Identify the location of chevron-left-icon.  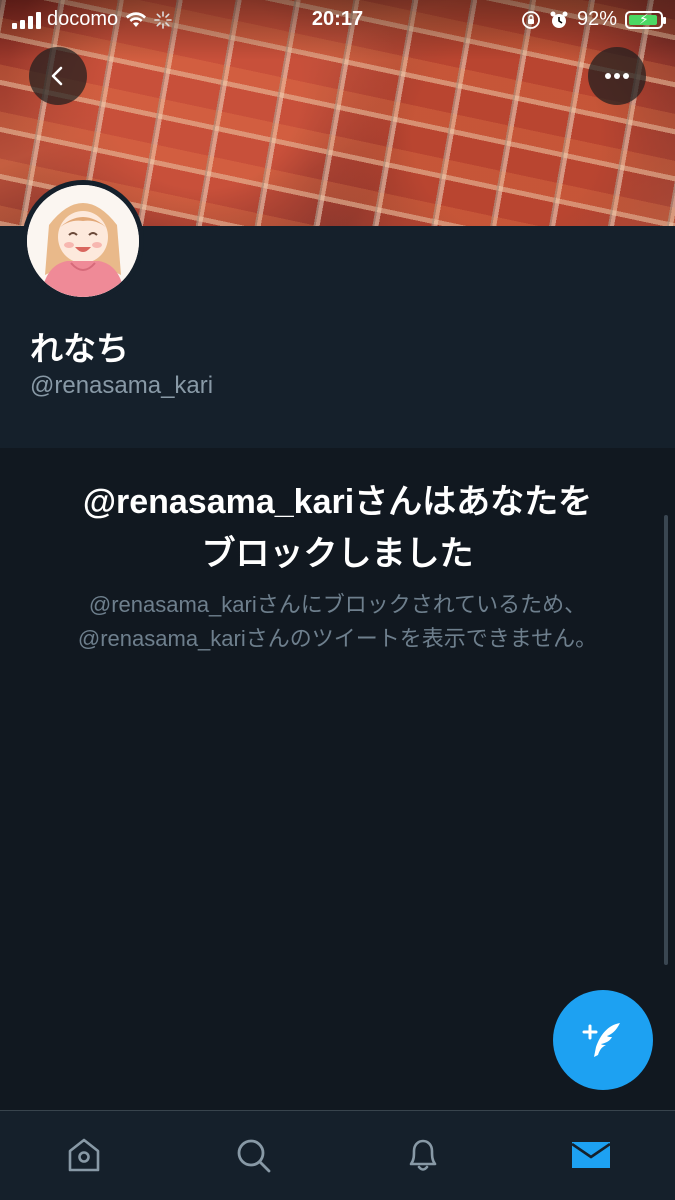
(57, 76).